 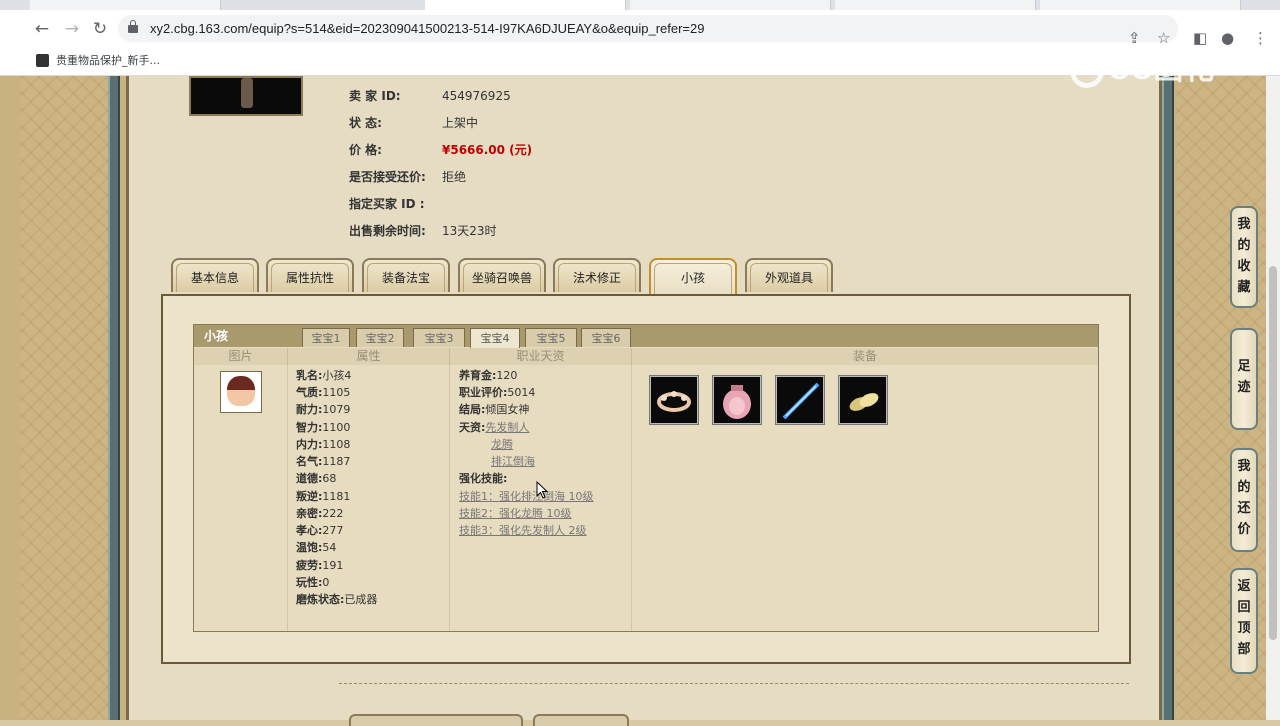 What do you see at coordinates (1244, 500) in the screenshot?
I see `my-counter-offer-button: 我的还价` at bounding box center [1244, 500].